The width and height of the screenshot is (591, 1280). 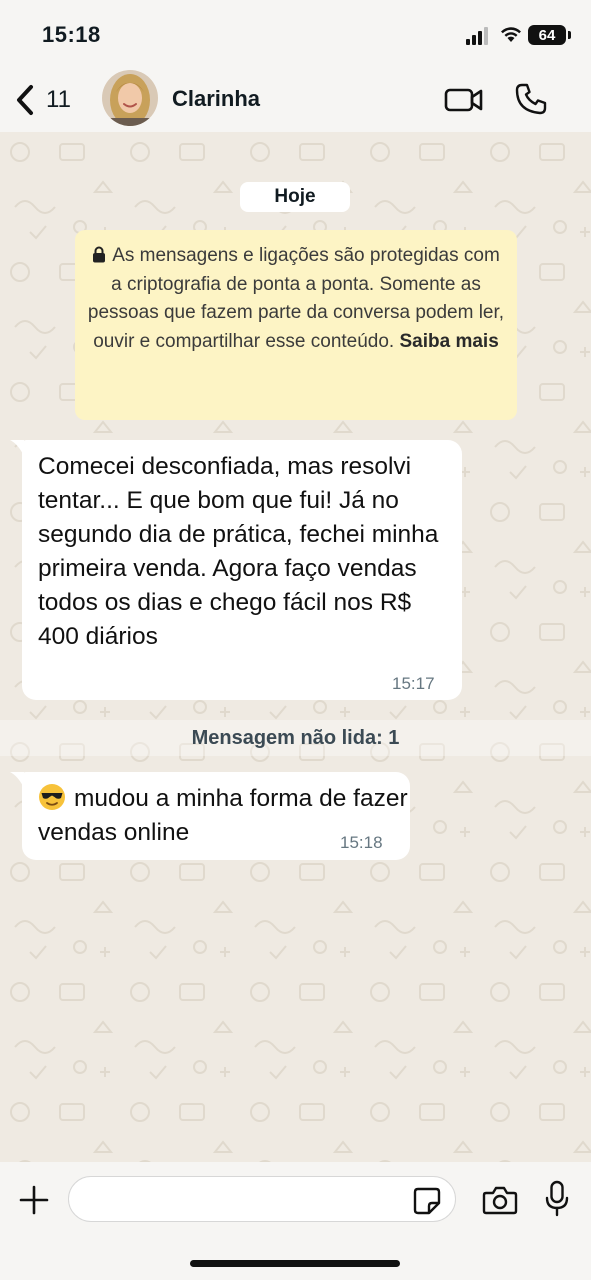 I want to click on camera-icon, so click(x=500, y=1200).